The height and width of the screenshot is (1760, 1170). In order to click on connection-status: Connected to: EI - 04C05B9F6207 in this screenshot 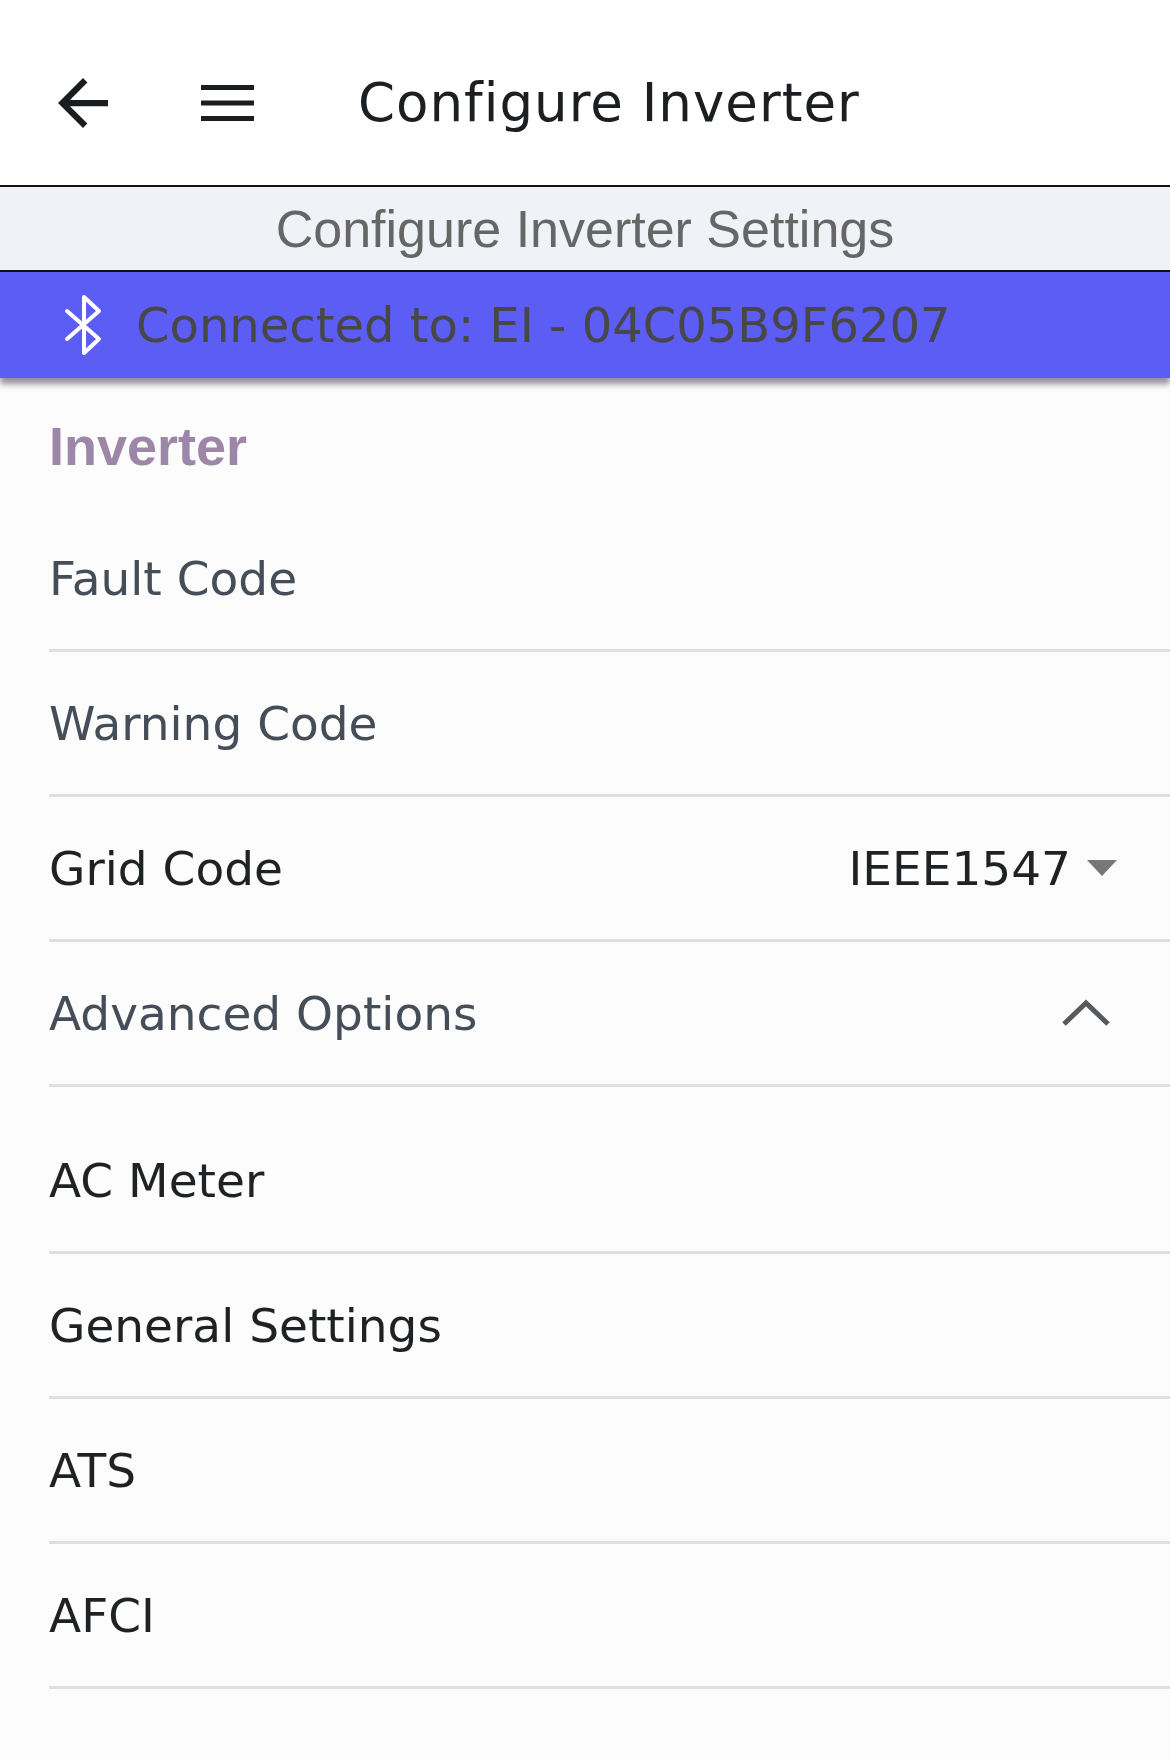, I will do `click(543, 325)`.